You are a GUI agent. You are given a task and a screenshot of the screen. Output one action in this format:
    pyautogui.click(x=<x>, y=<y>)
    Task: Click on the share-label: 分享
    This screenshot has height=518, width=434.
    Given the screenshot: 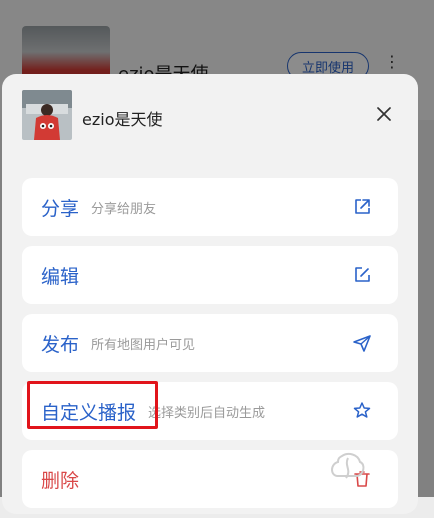 What is the action you would take?
    pyautogui.click(x=60, y=208)
    